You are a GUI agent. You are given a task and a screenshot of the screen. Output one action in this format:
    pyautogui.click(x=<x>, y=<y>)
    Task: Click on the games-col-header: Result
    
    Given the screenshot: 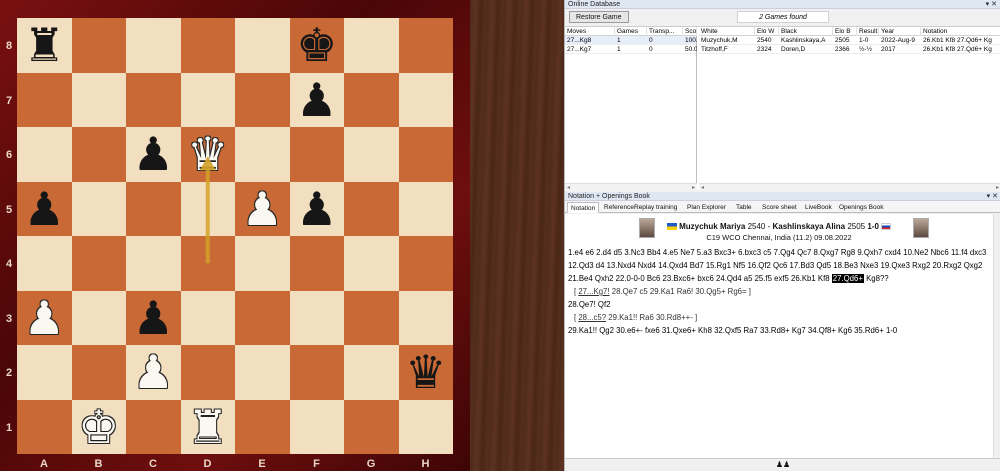 What is the action you would take?
    pyautogui.click(x=868, y=31)
    